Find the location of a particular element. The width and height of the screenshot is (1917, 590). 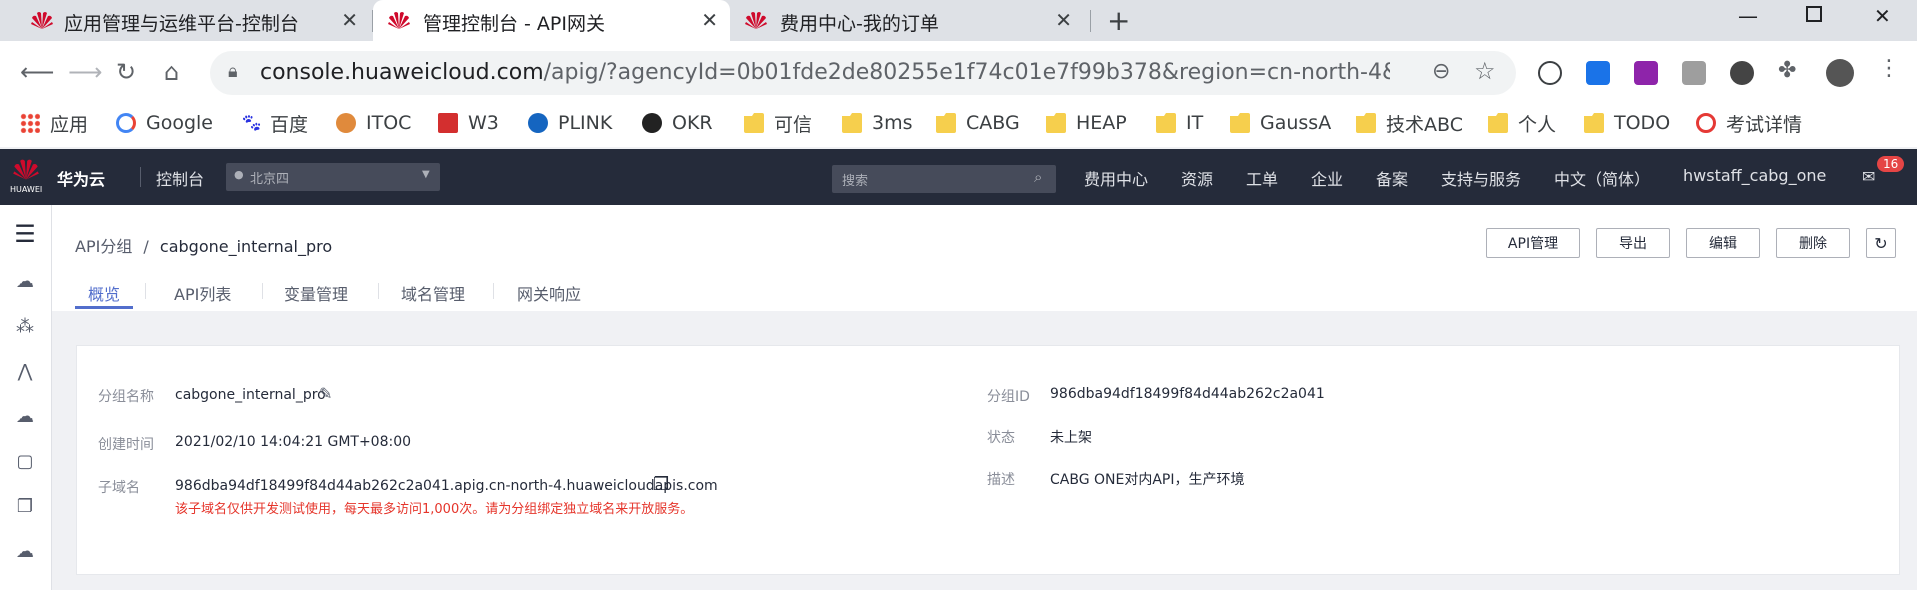

search-input: 搜索 ⌕ is located at coordinates (944, 179).